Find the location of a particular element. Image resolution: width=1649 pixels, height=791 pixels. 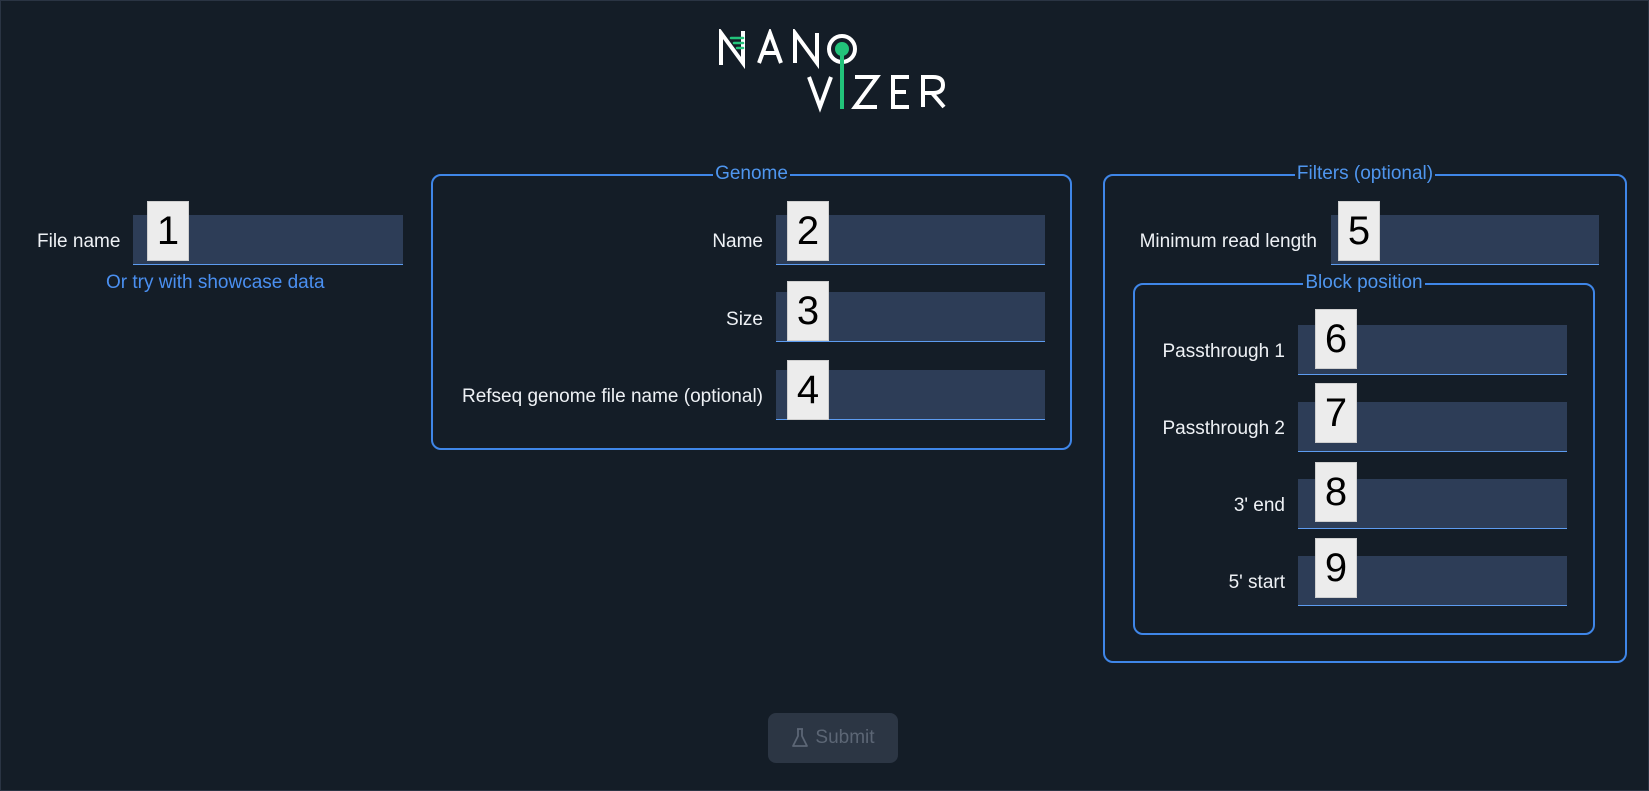

three-prime-end-label: 3' end is located at coordinates (1259, 505).